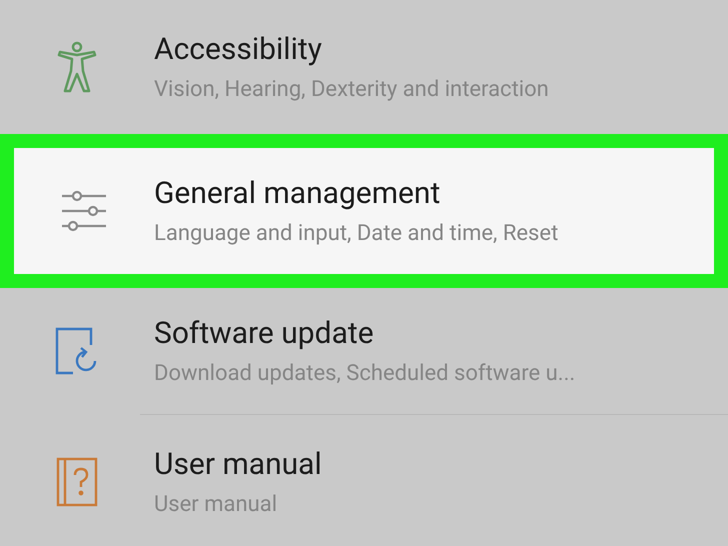 The width and height of the screenshot is (728, 546). What do you see at coordinates (216, 504) in the screenshot?
I see `item-subtitle: User manual` at bounding box center [216, 504].